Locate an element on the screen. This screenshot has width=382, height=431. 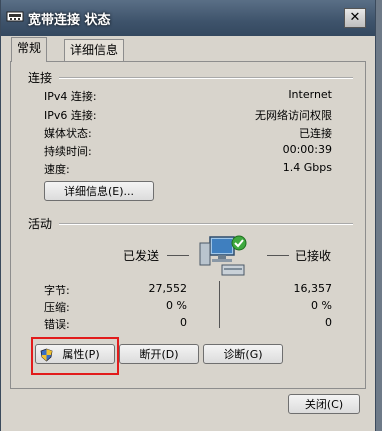
tab-general-label: 常规 is located at coordinates (29, 48).